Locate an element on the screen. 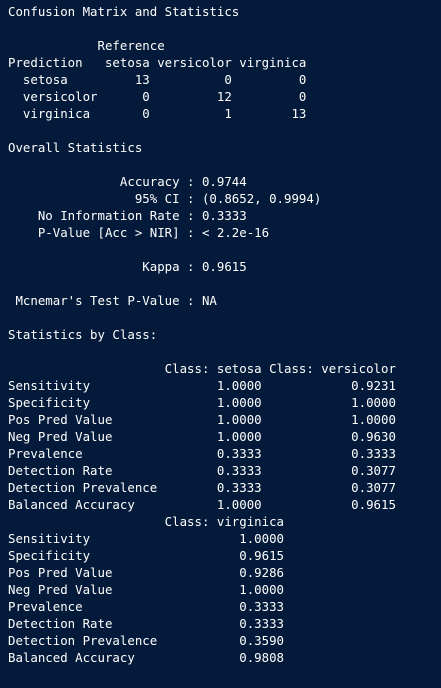  confusion-matrix-row-virginica: virginica 0 1 13 is located at coordinates (157, 113).